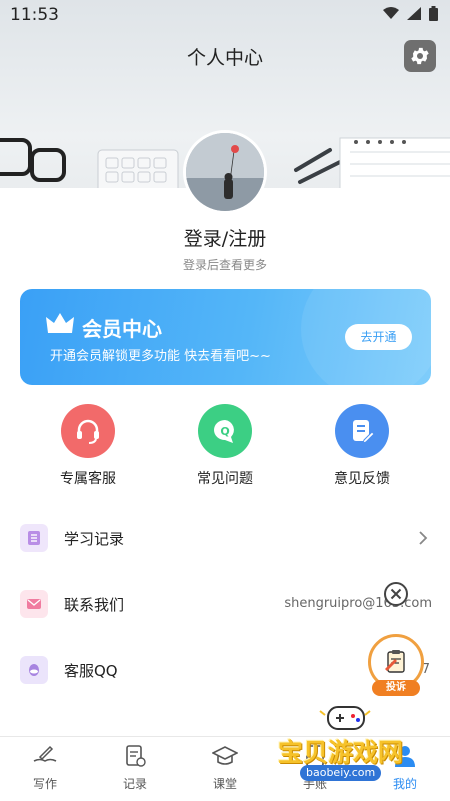 The height and width of the screenshot is (801, 450). What do you see at coordinates (224, 58) in the screenshot?
I see `page-title: 个人中心` at bounding box center [224, 58].